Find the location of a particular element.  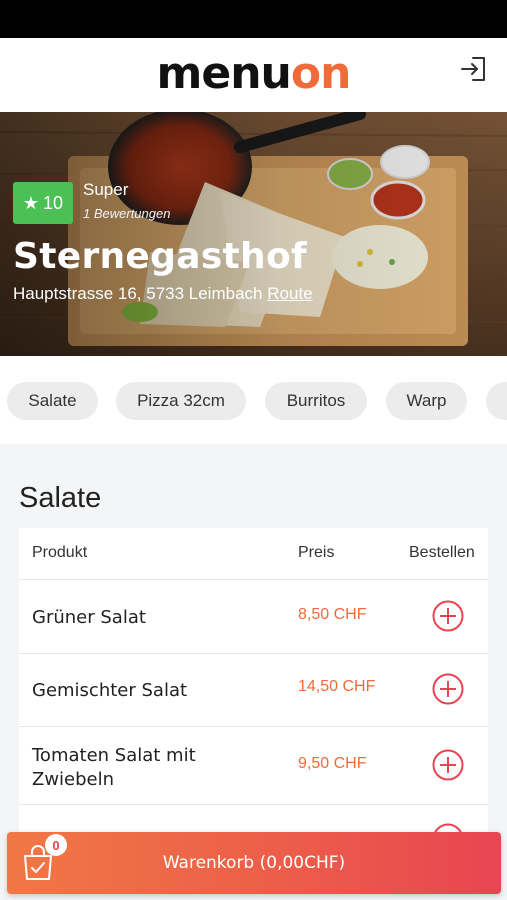

rating-label: Super is located at coordinates (106, 189).